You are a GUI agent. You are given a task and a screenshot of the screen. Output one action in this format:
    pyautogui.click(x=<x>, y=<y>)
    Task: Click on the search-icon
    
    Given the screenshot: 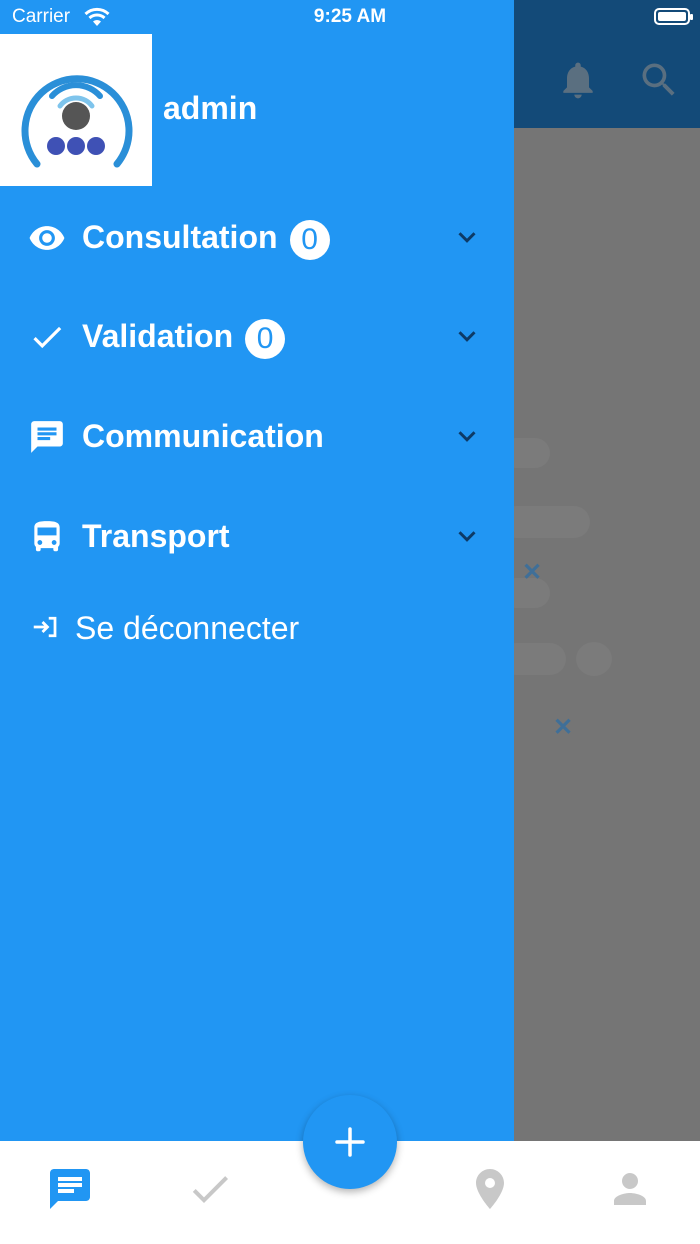 What is the action you would take?
    pyautogui.click(x=659, y=80)
    